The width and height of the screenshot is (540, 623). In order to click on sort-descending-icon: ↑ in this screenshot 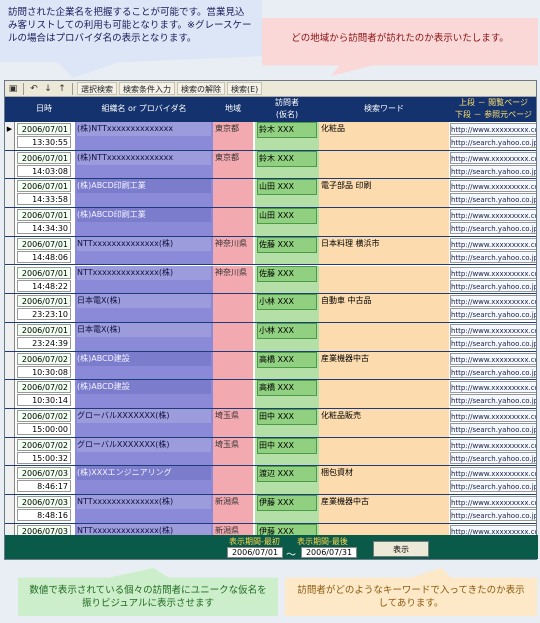, I will do `click(62, 89)`.